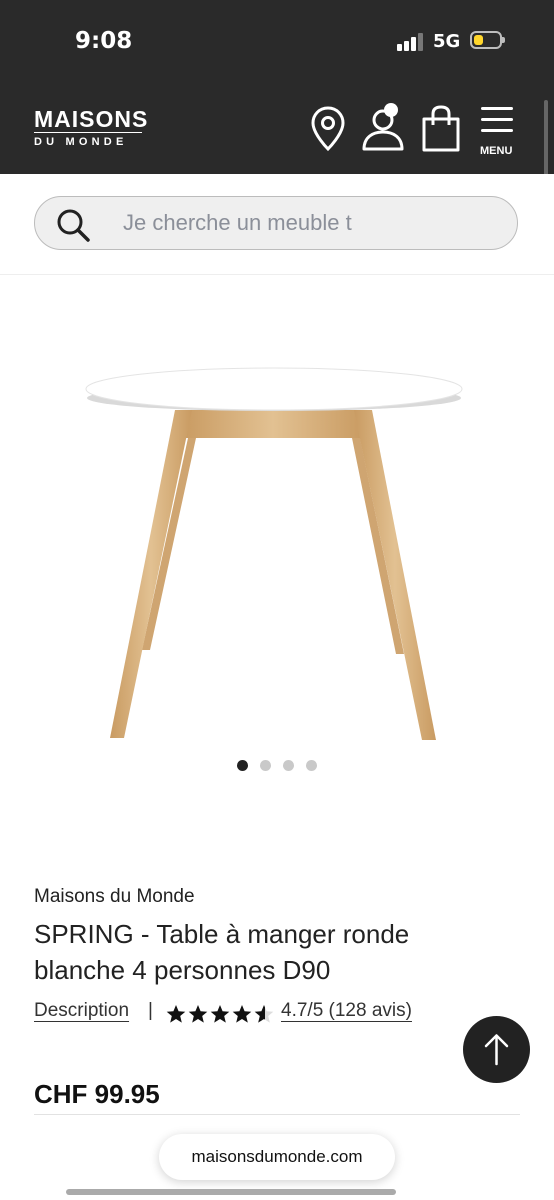 Image resolution: width=554 pixels, height=1200 pixels. Describe the element at coordinates (497, 120) in the screenshot. I see `menu-icon` at that location.